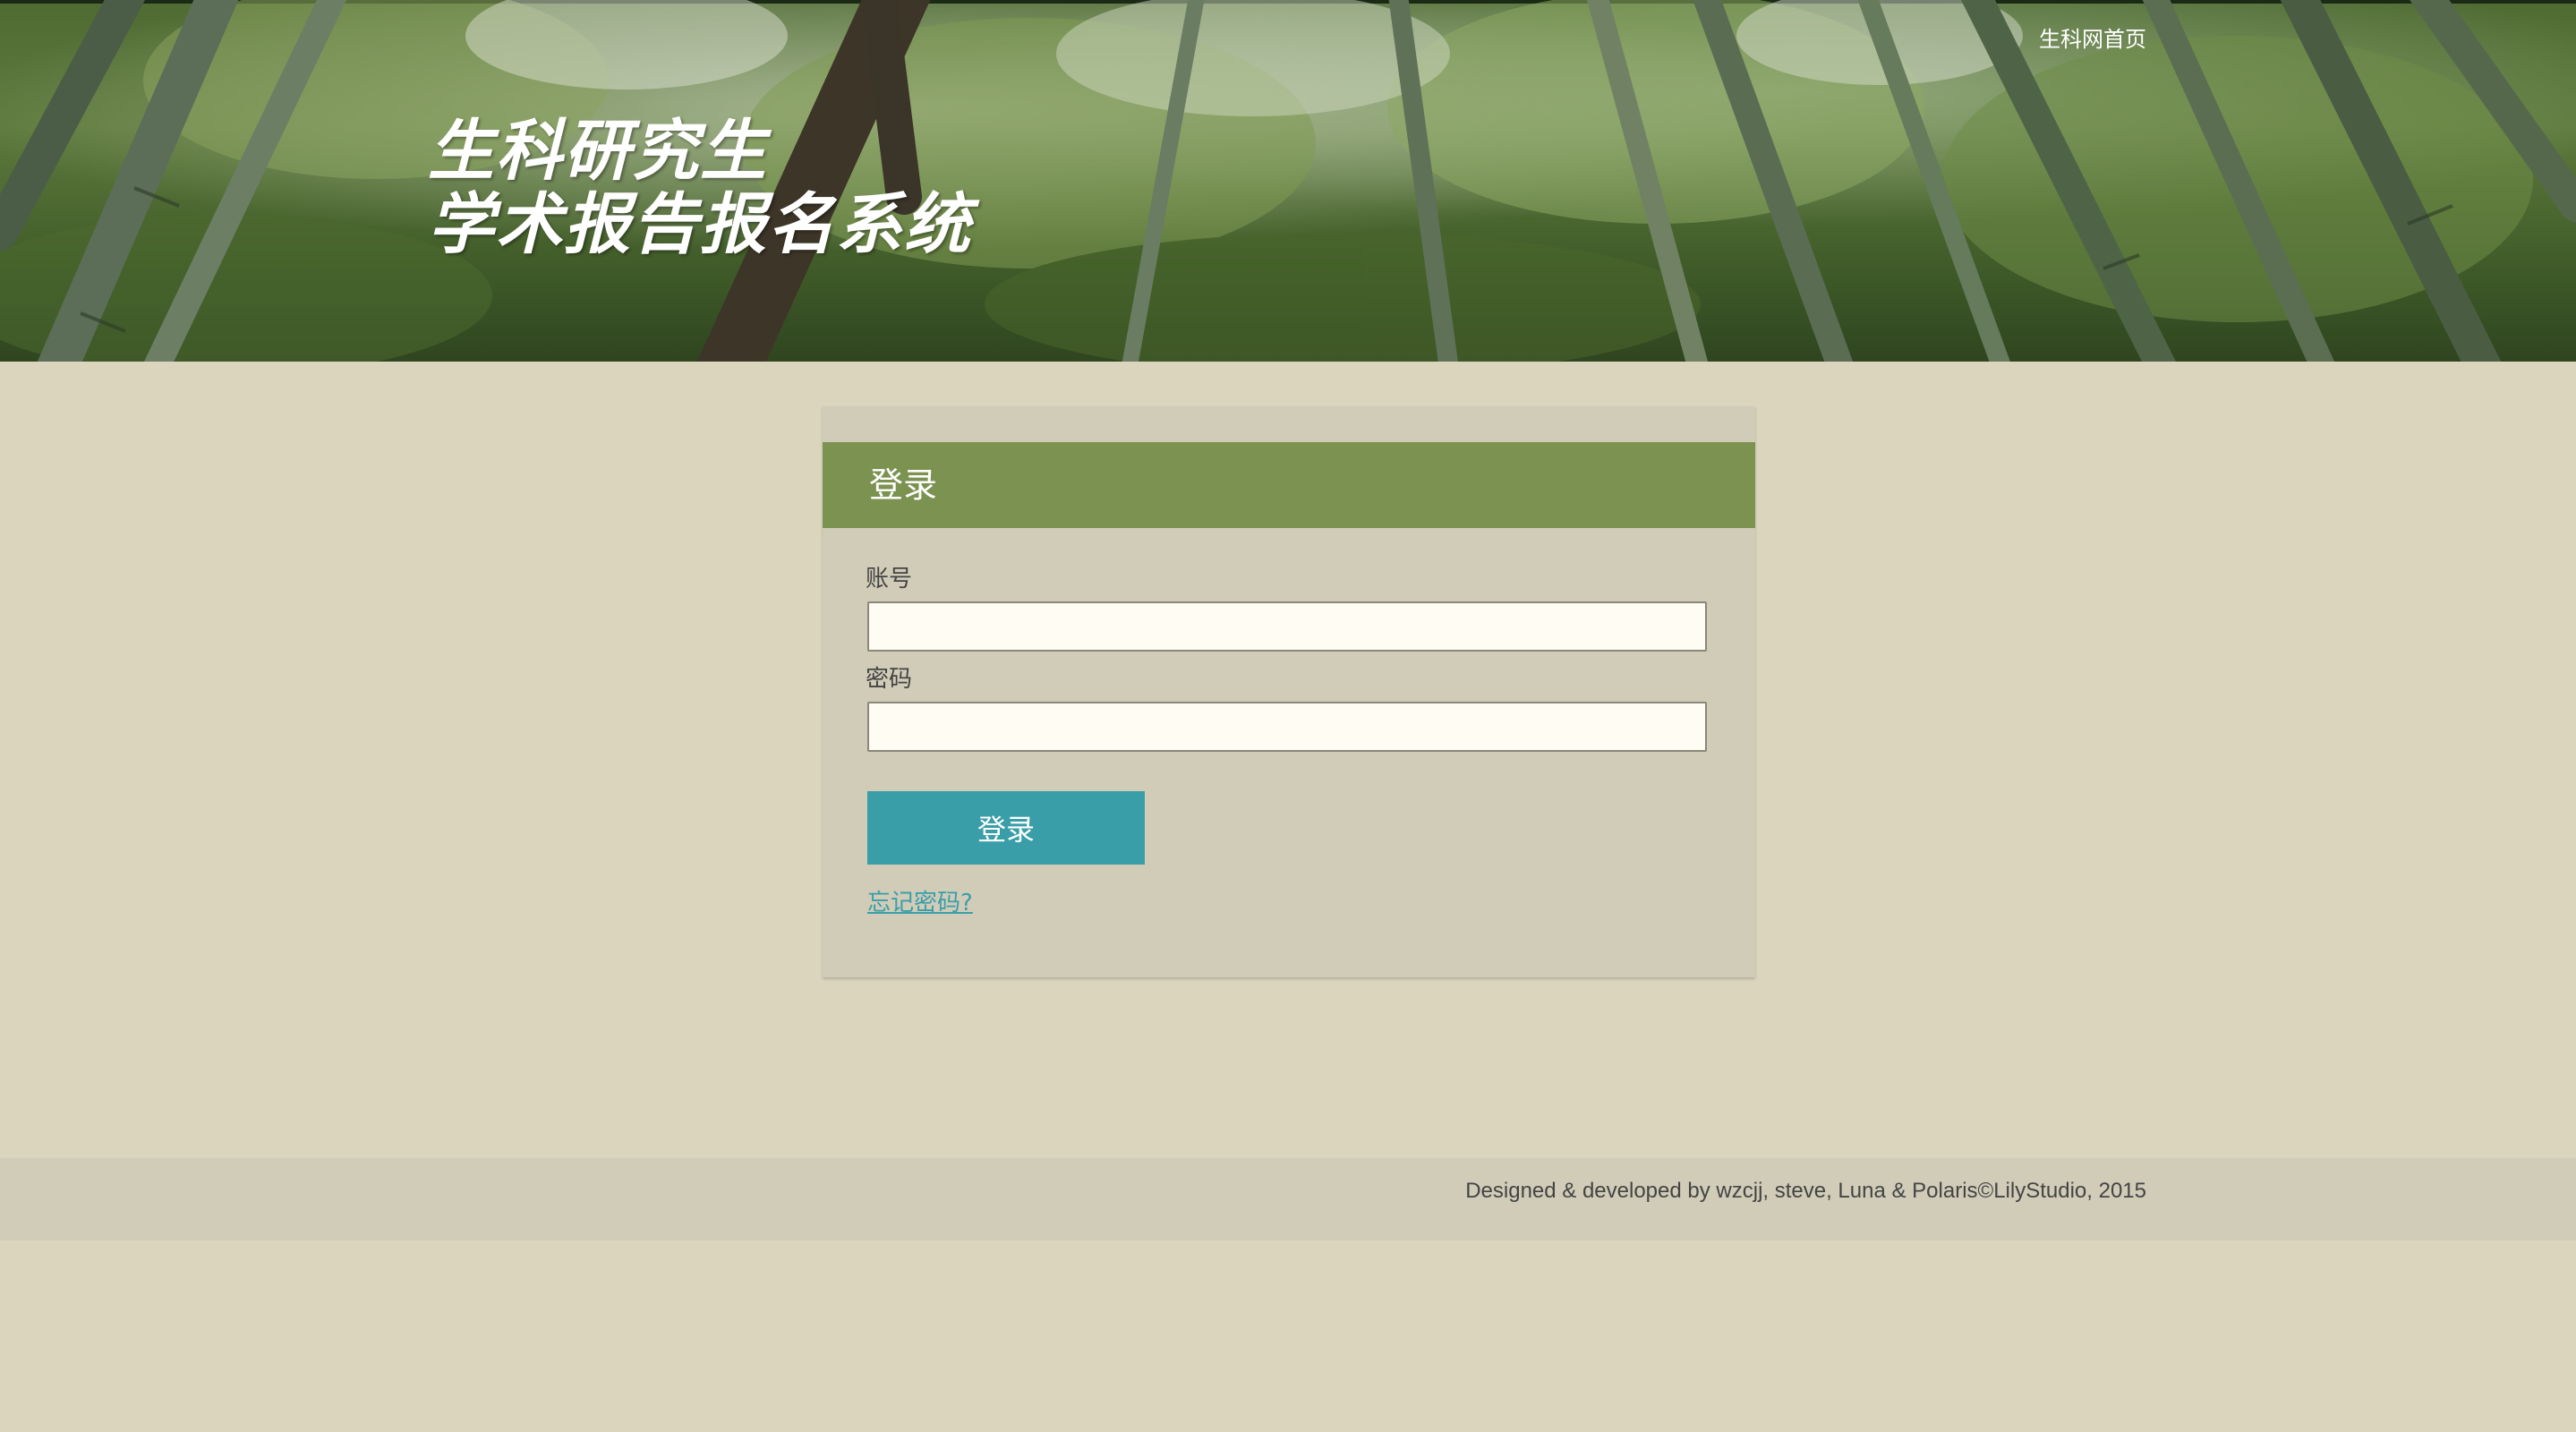  I want to click on forgot-password-link: 忘记密码?, so click(920, 900).